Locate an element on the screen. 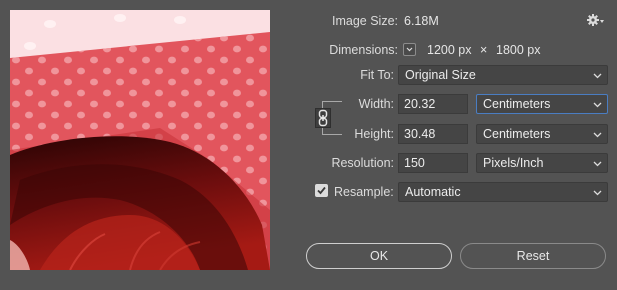  ok-button-label: OK is located at coordinates (379, 256).